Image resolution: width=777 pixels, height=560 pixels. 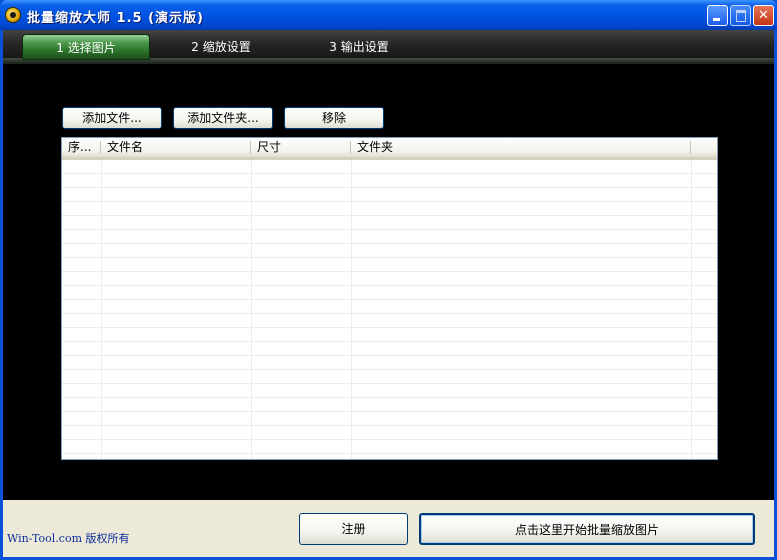 I want to click on column-header-size: 尺寸, so click(x=301, y=147).